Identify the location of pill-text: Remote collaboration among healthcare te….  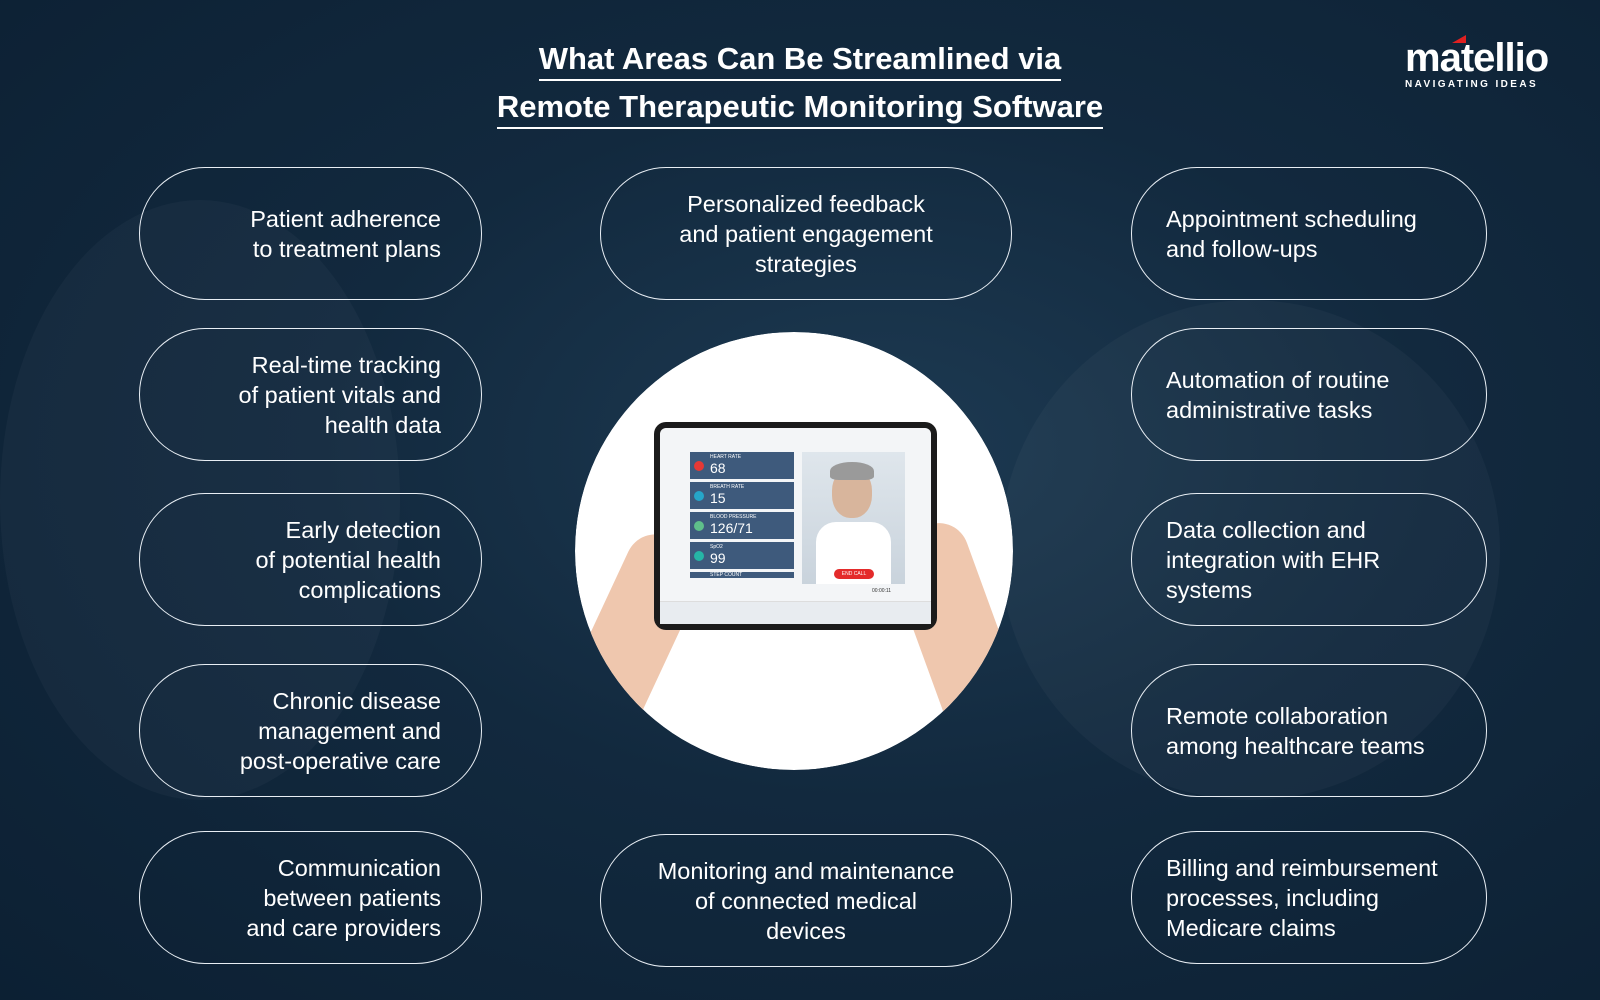
(1295, 730).